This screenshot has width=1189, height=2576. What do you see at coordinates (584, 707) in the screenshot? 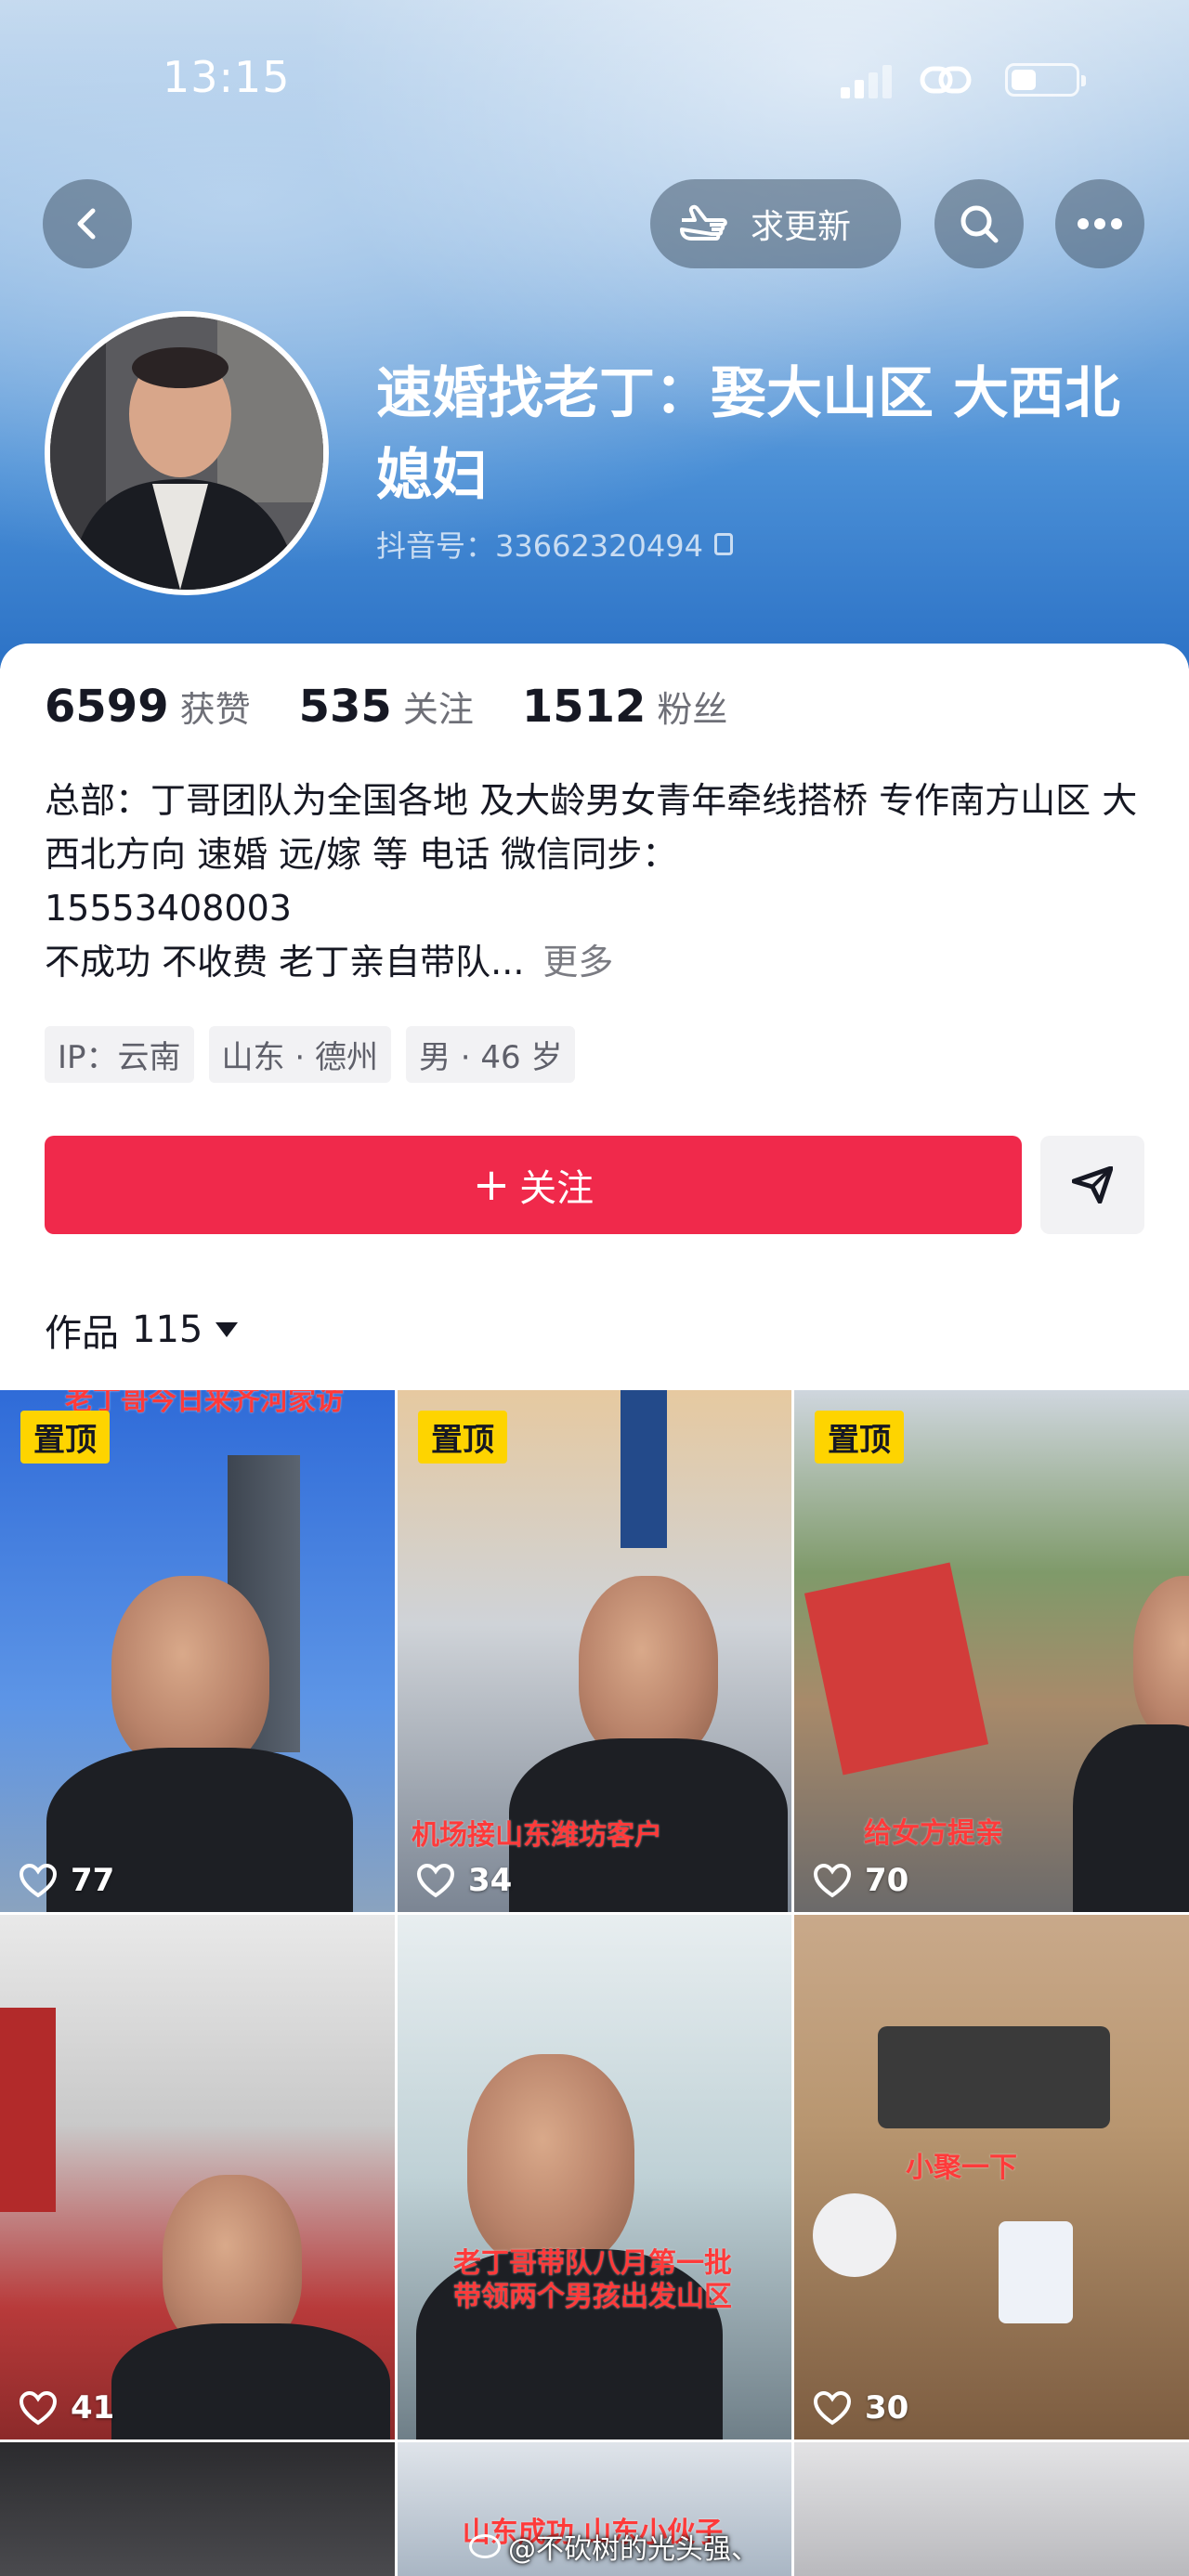
I see `stat-number: 1512` at bounding box center [584, 707].